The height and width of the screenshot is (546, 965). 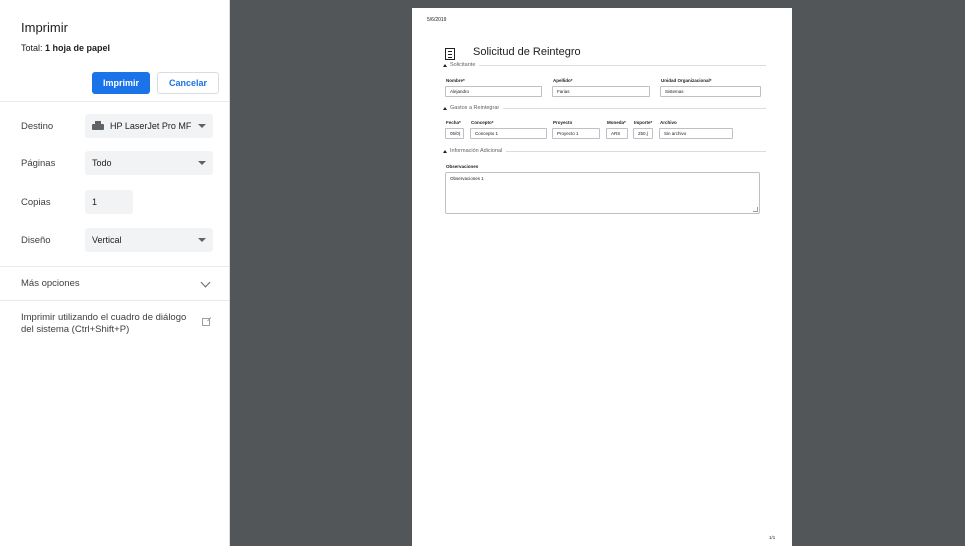 What do you see at coordinates (453, 122) in the screenshot?
I see `fecha-label: Fecha*` at bounding box center [453, 122].